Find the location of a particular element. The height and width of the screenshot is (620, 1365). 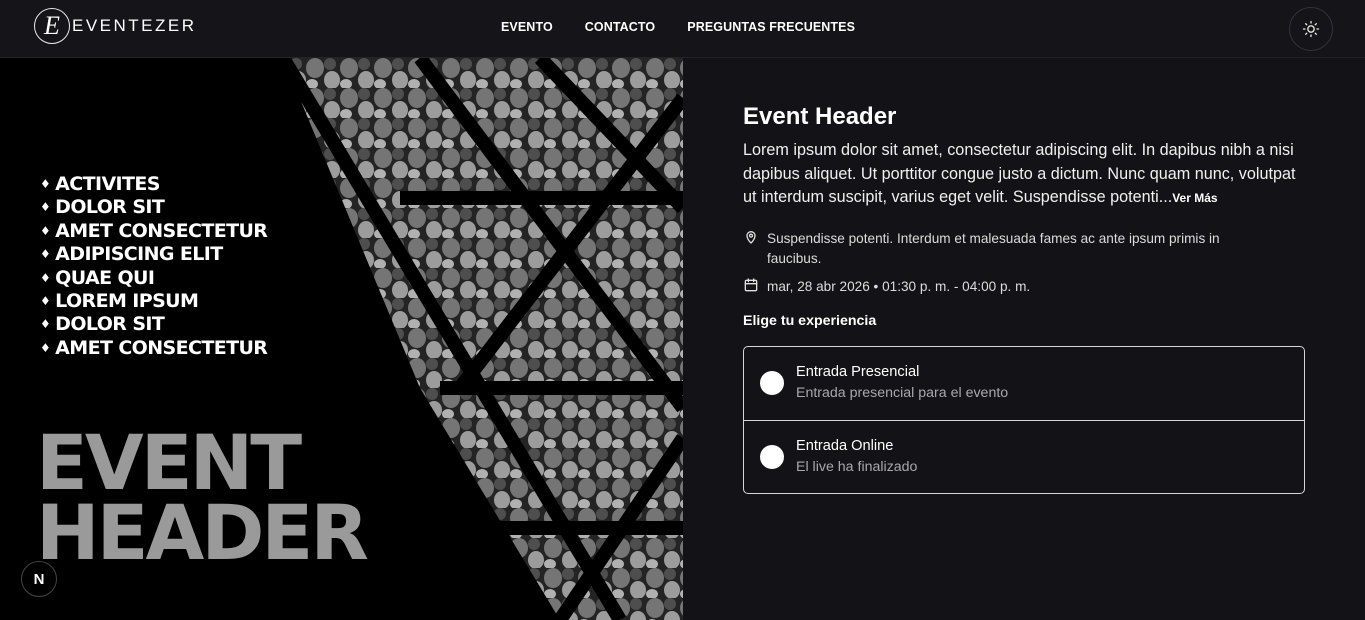

activity-item: QUAE QUI is located at coordinates (153, 279).